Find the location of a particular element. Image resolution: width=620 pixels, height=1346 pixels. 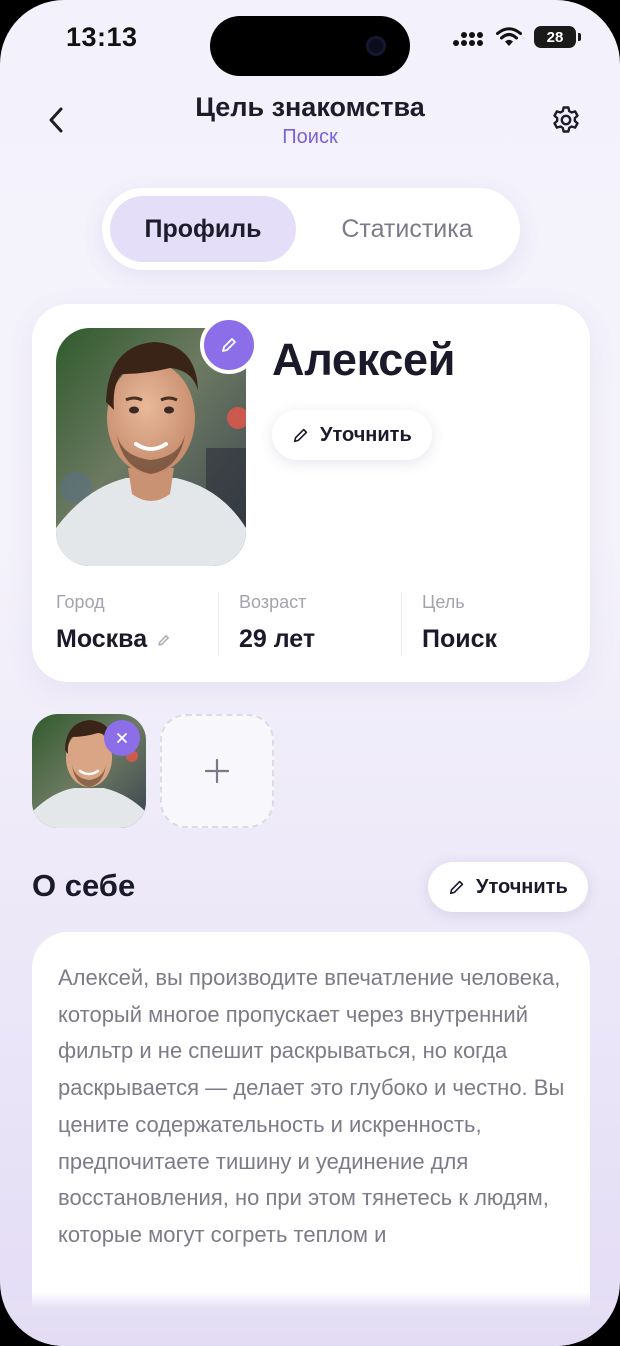

status-icons: 28 is located at coordinates (516, 37).